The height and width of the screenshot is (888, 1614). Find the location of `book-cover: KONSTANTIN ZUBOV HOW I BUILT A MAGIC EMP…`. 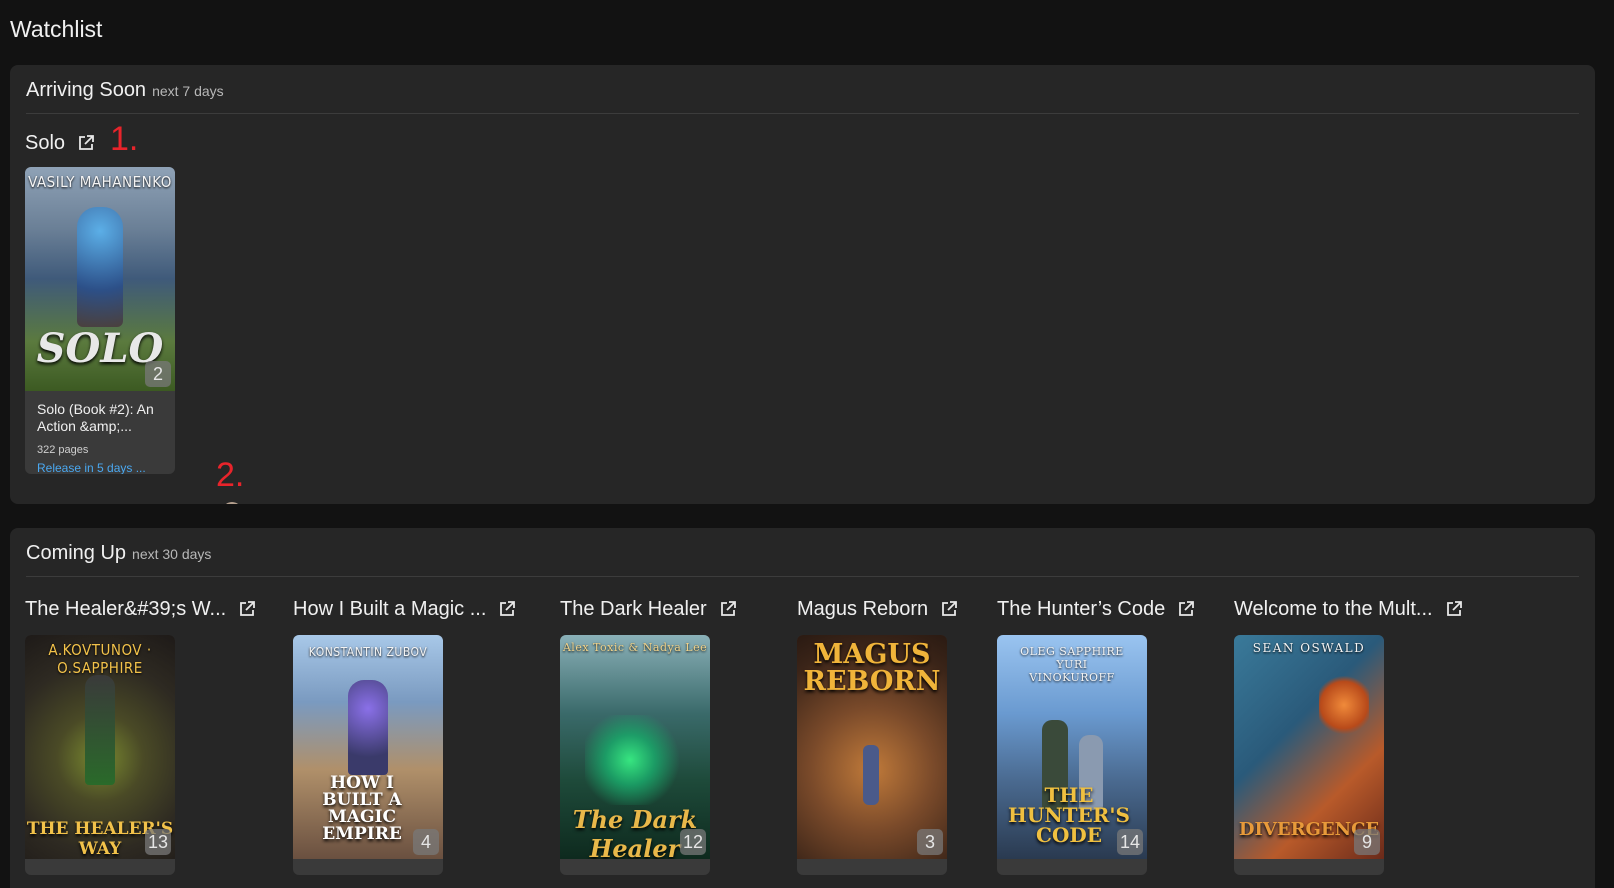

book-cover: KONSTANTIN ZUBOV HOW I BUILT A MAGIC EMP… is located at coordinates (368, 747).